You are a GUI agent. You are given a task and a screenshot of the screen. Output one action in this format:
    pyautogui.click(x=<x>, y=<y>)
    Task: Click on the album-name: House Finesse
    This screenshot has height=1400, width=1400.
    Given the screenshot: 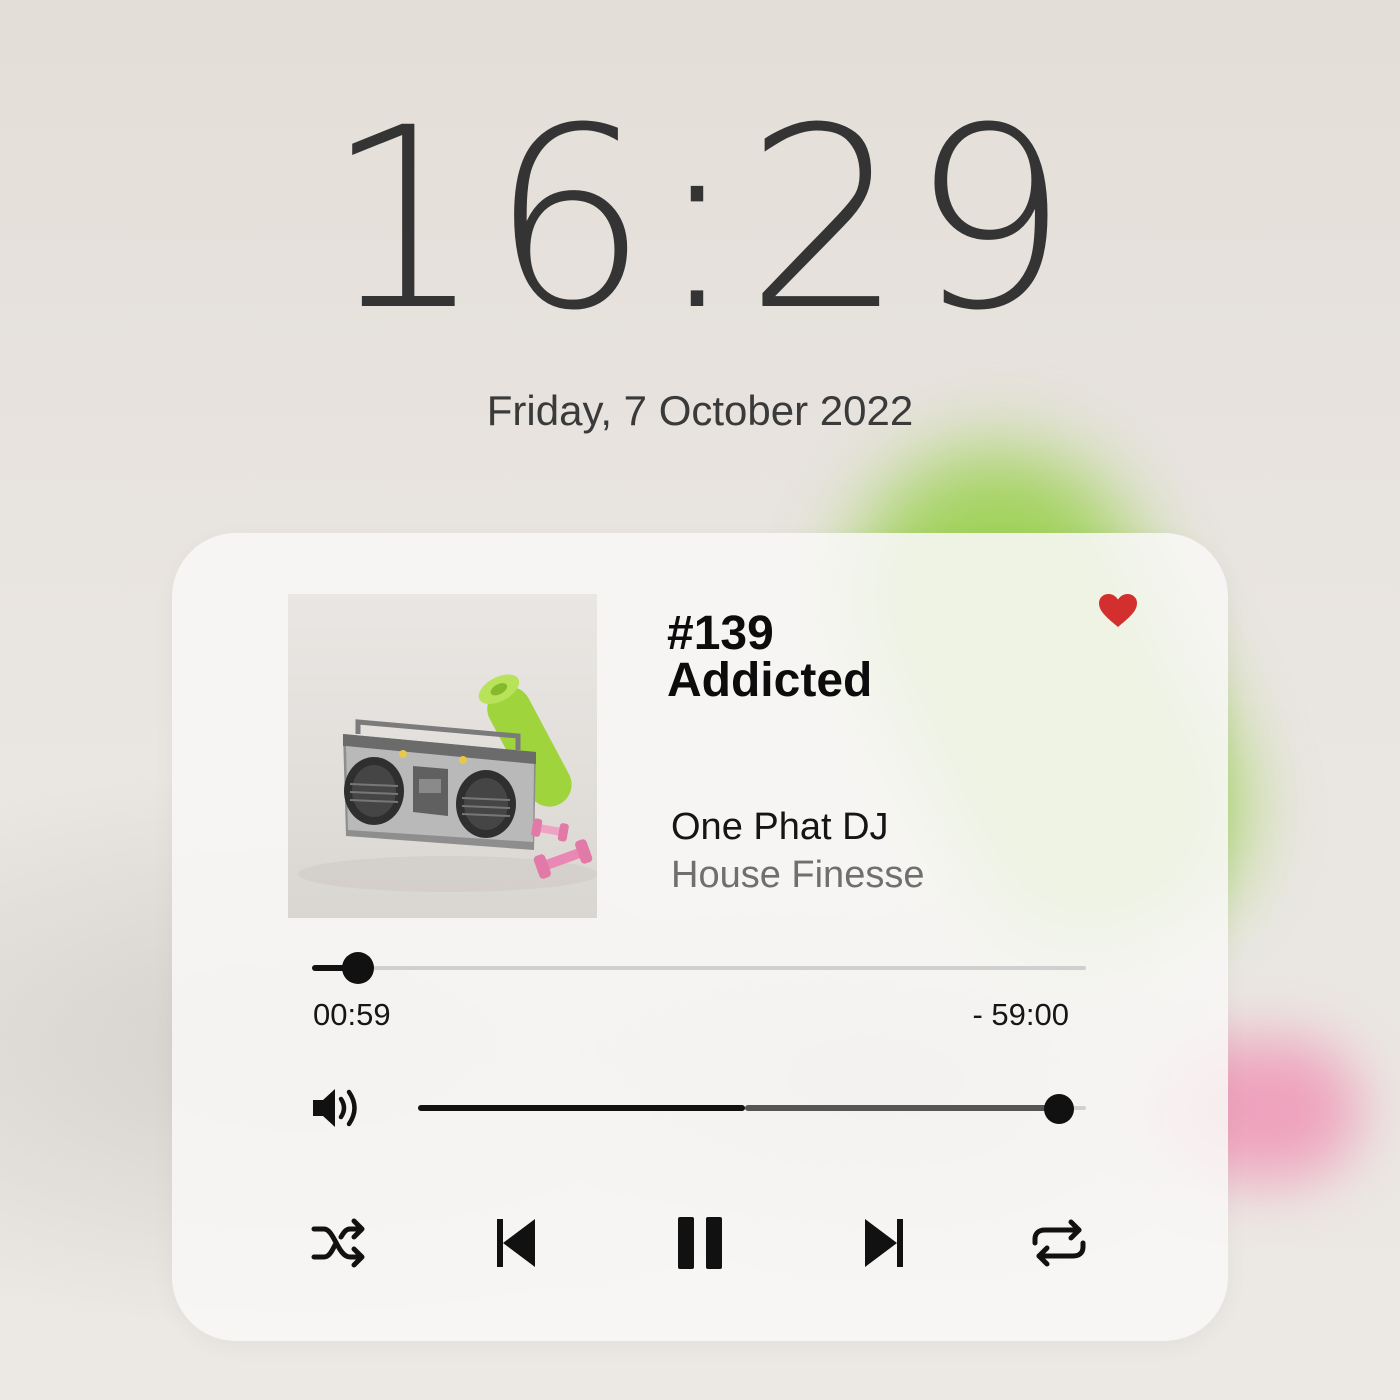 What is the action you would take?
    pyautogui.click(x=798, y=875)
    